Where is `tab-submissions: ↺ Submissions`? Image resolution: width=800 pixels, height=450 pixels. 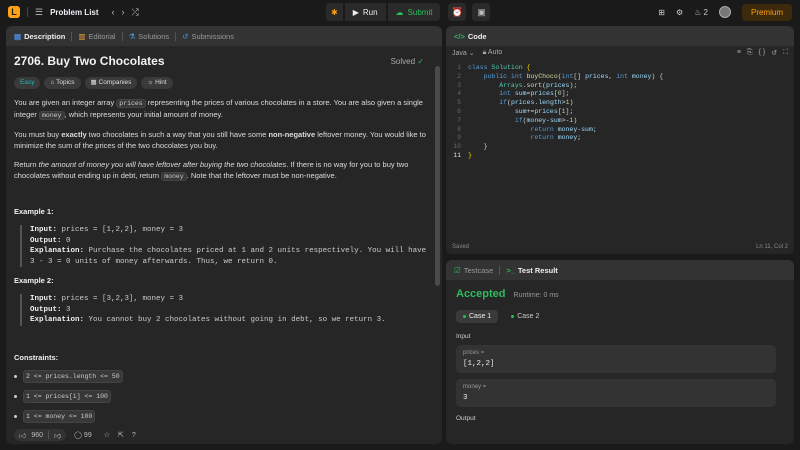
tab-submissions: ↺ Submissions is located at coordinates (208, 36).